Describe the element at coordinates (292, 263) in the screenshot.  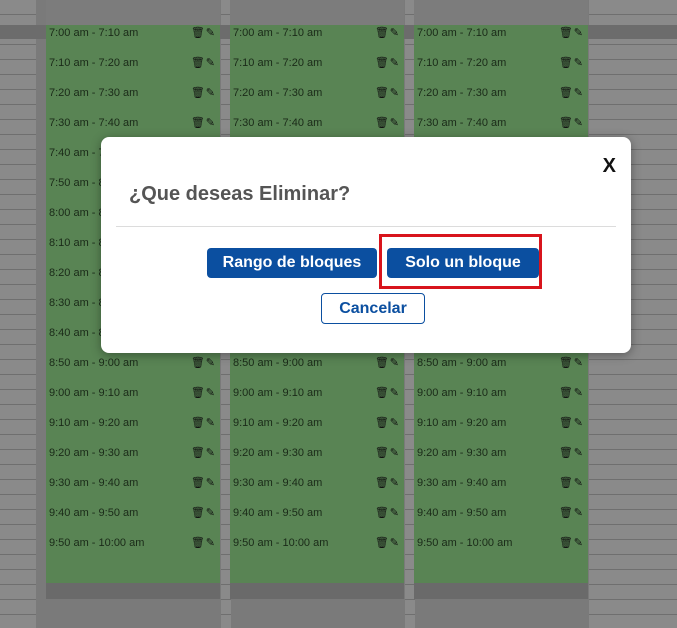
I see `range-of-blocks-button: Rango de bloques` at that location.